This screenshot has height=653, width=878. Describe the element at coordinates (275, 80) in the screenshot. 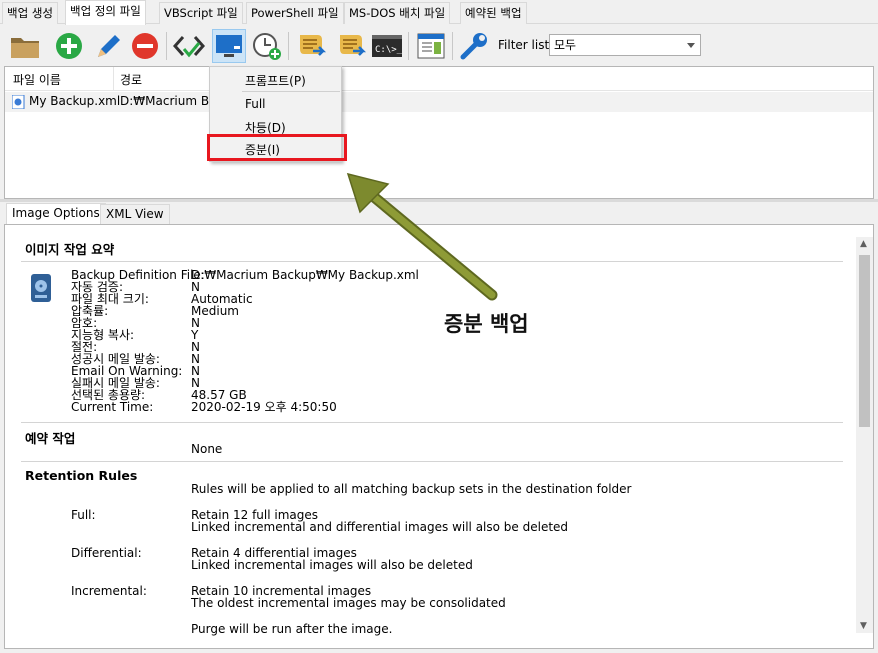

I see `menu-item-prompt: 프롬프트(P)` at that location.